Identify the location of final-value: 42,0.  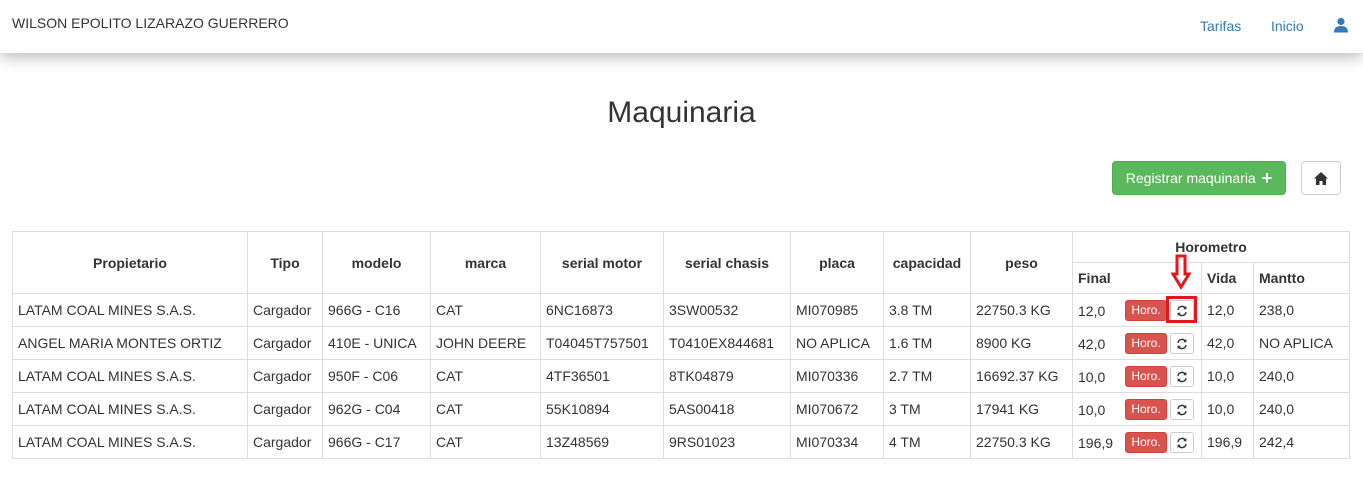
(1092, 344).